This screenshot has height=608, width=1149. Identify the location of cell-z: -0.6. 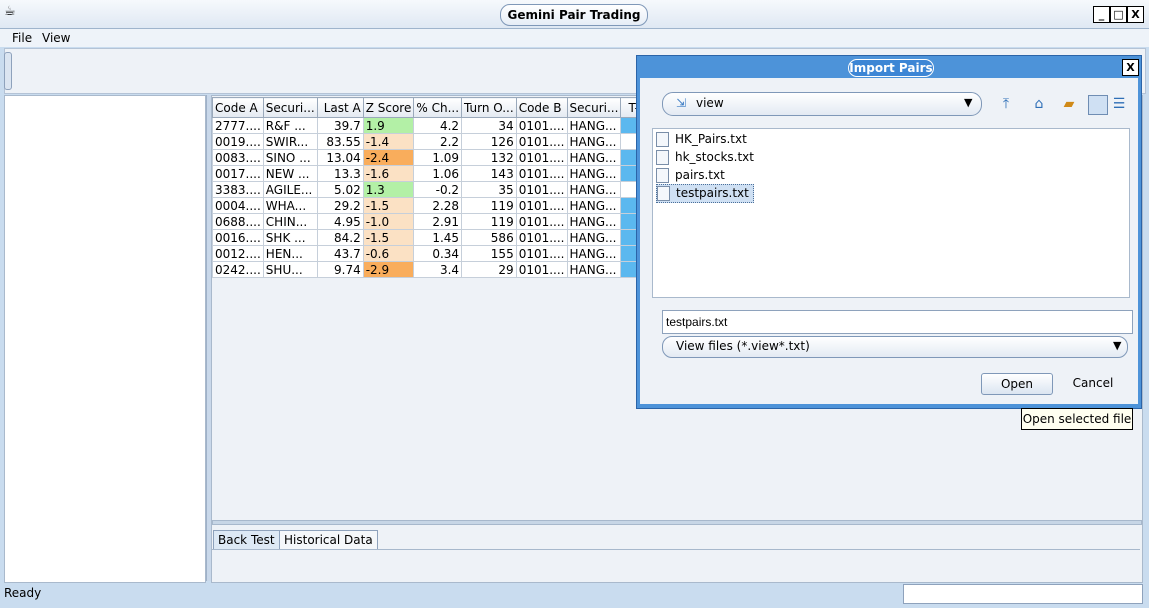
(388, 253).